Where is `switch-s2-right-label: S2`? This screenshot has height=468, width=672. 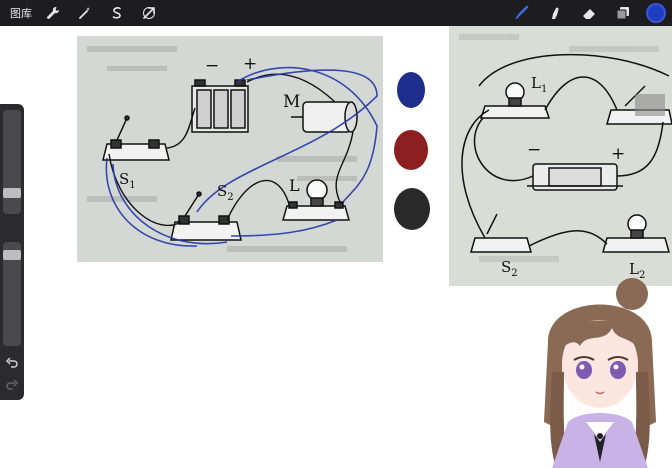 switch-s2-right-label: S2 is located at coordinates (509, 268).